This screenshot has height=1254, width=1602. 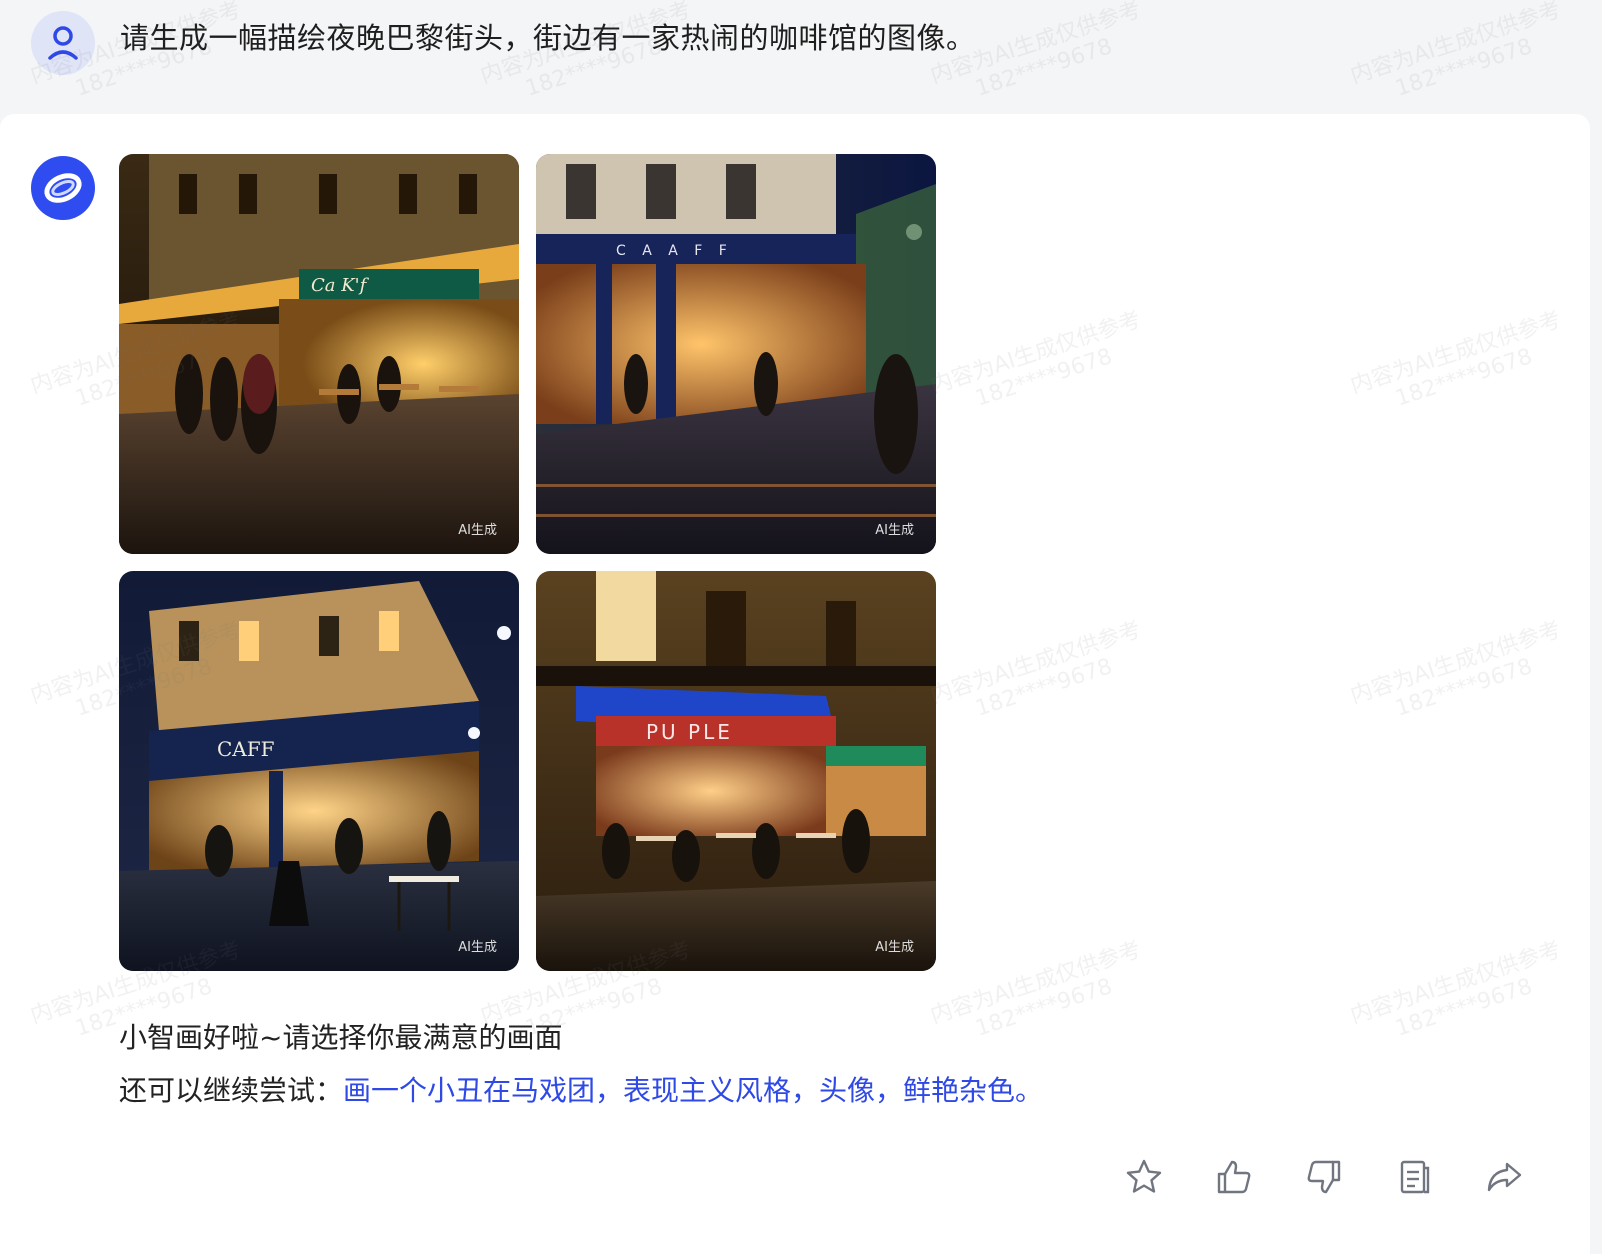 What do you see at coordinates (319, 771) in the screenshot?
I see `generated-image-3: CAFF AI生成` at bounding box center [319, 771].